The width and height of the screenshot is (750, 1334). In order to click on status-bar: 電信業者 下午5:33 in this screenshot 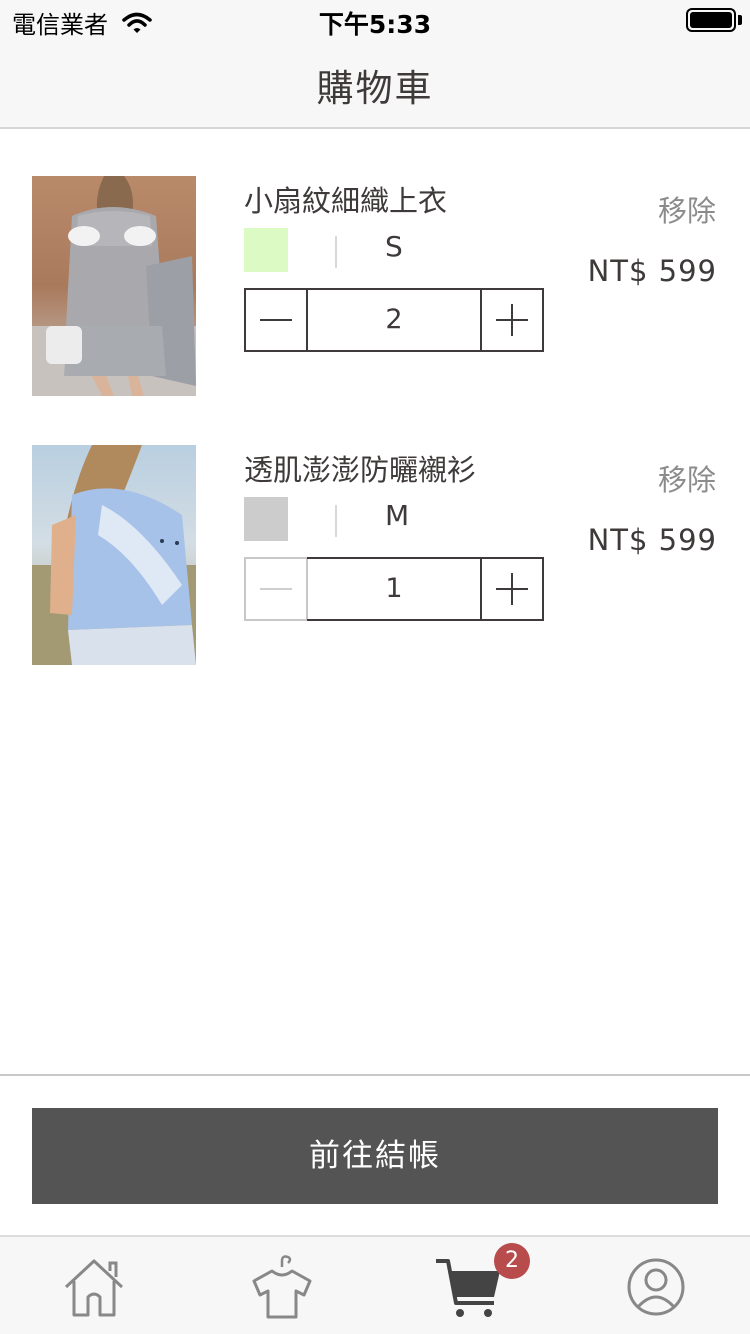, I will do `click(375, 20)`.